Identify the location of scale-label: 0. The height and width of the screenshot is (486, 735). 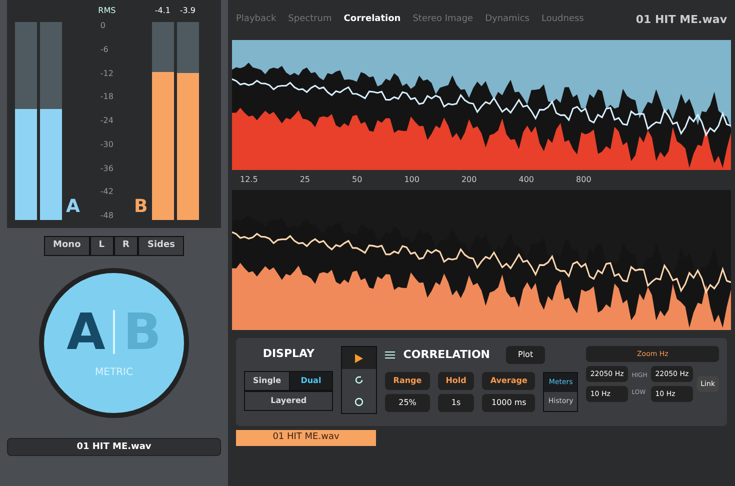
(103, 26).